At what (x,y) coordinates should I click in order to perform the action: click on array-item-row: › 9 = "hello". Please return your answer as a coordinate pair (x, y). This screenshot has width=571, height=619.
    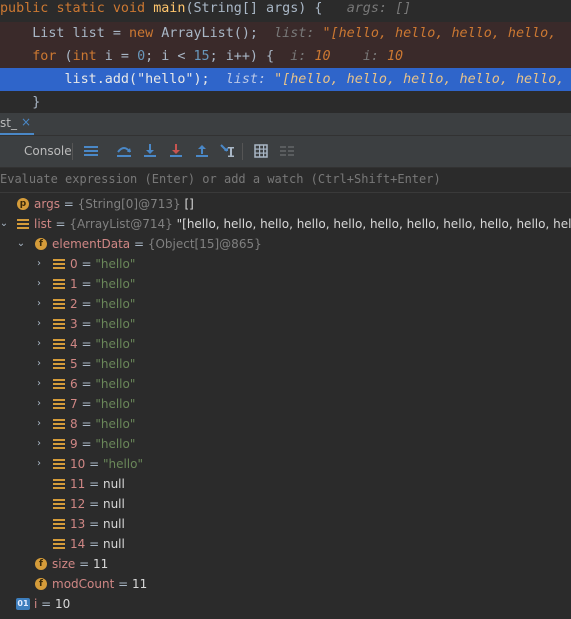
    Looking at the image, I should click on (285, 444).